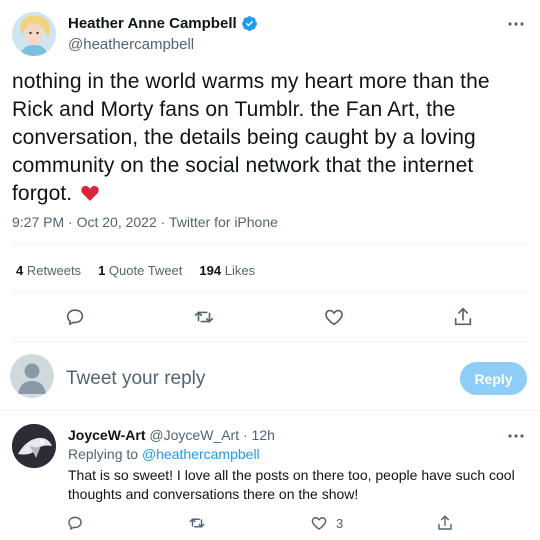  Describe the element at coordinates (240, 270) in the screenshot. I see `likes-label: Likes` at that location.